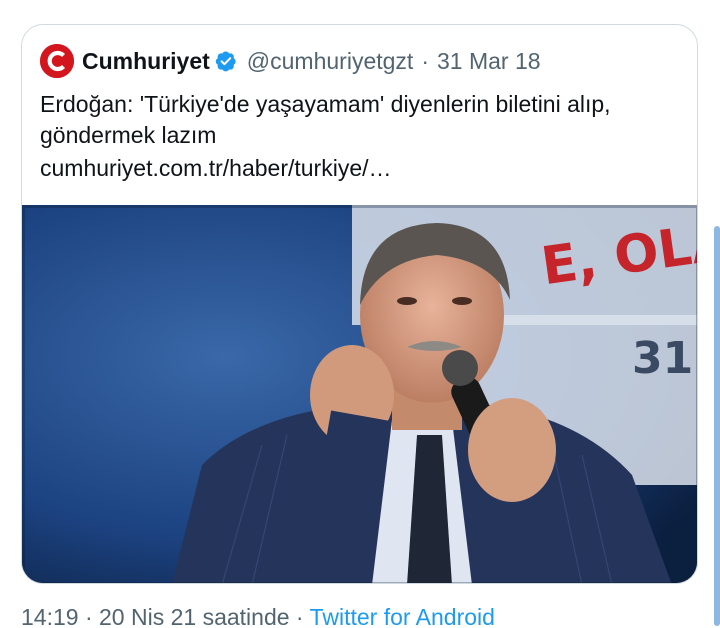  What do you see at coordinates (50, 616) in the screenshot?
I see `meta-time: 14:19` at bounding box center [50, 616].